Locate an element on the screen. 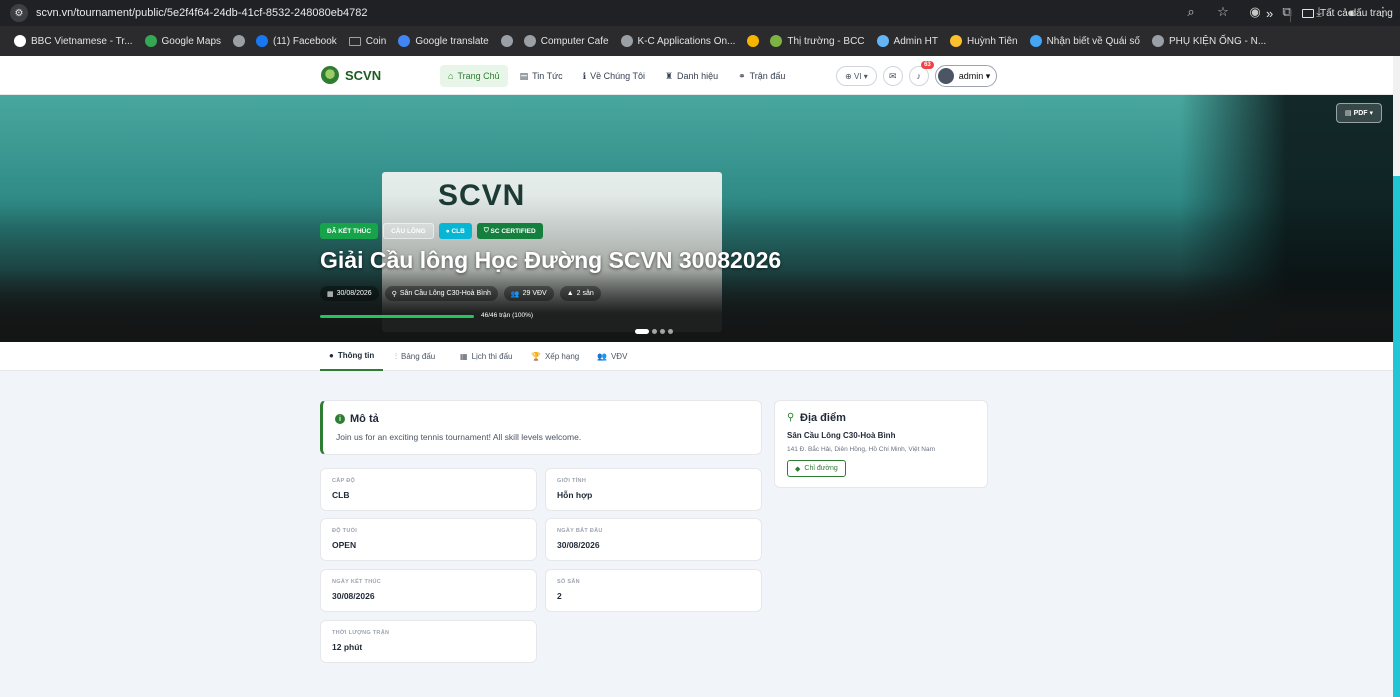 The height and width of the screenshot is (697, 1400). chat-button: ✉ is located at coordinates (892, 76).